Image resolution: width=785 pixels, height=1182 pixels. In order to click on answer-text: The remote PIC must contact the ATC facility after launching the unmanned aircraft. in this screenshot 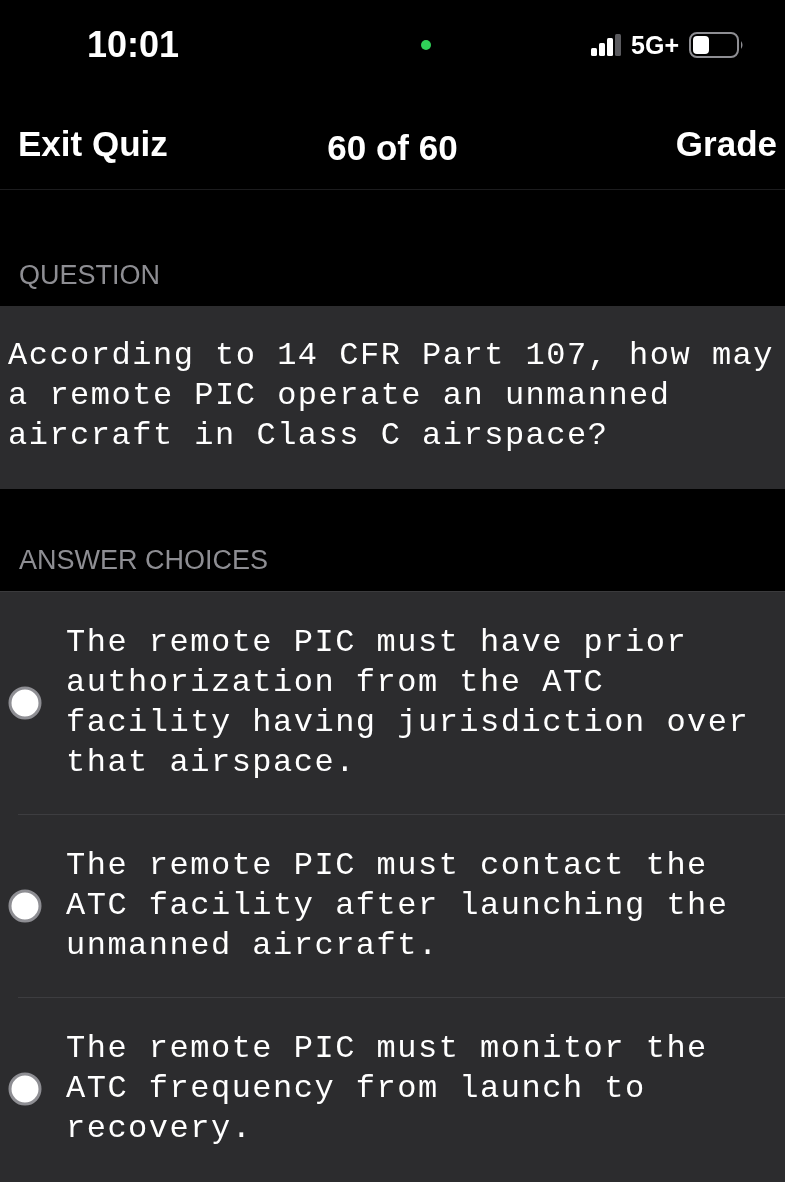, I will do `click(398, 906)`.